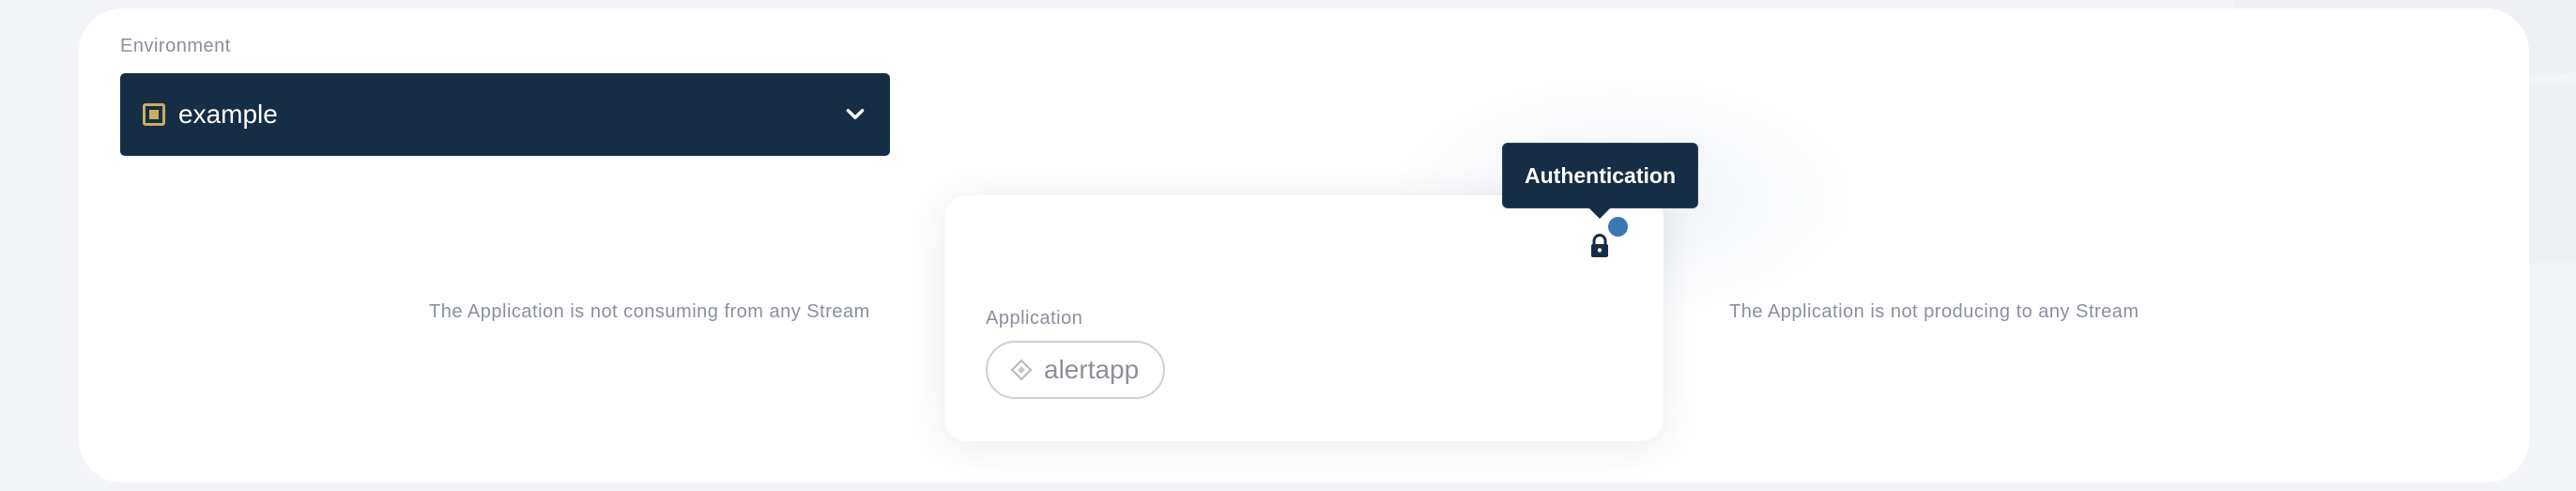 This screenshot has width=2576, height=491. I want to click on chevron-down-icon, so click(856, 113).